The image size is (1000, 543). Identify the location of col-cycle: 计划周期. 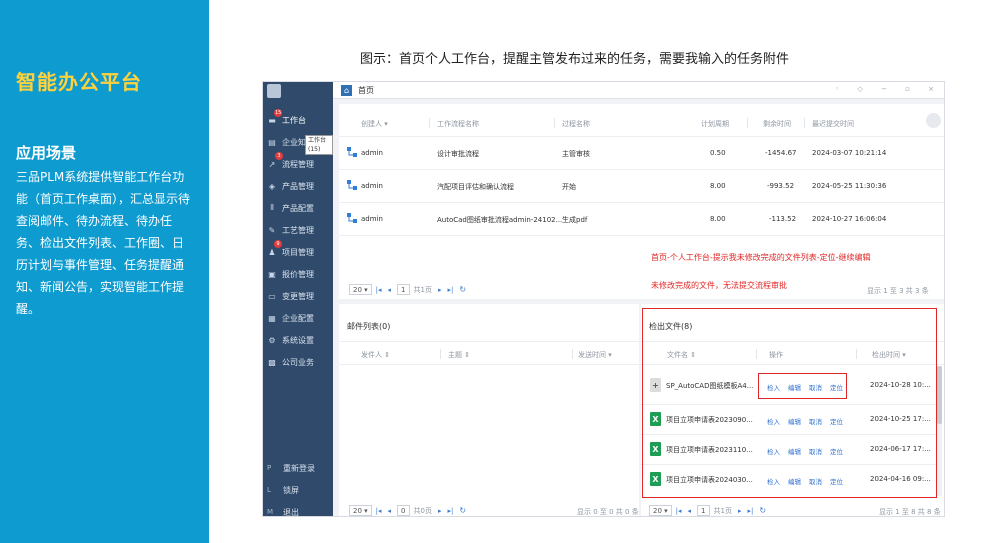
(715, 124).